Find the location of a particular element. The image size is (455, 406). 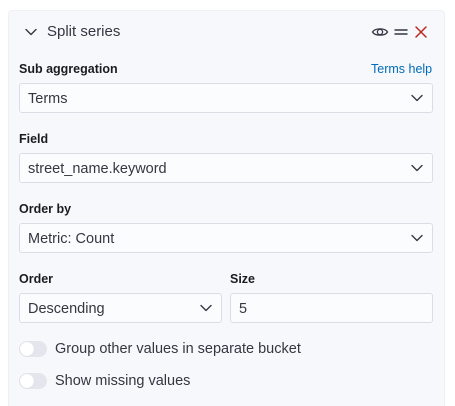

close-icon is located at coordinates (421, 32).